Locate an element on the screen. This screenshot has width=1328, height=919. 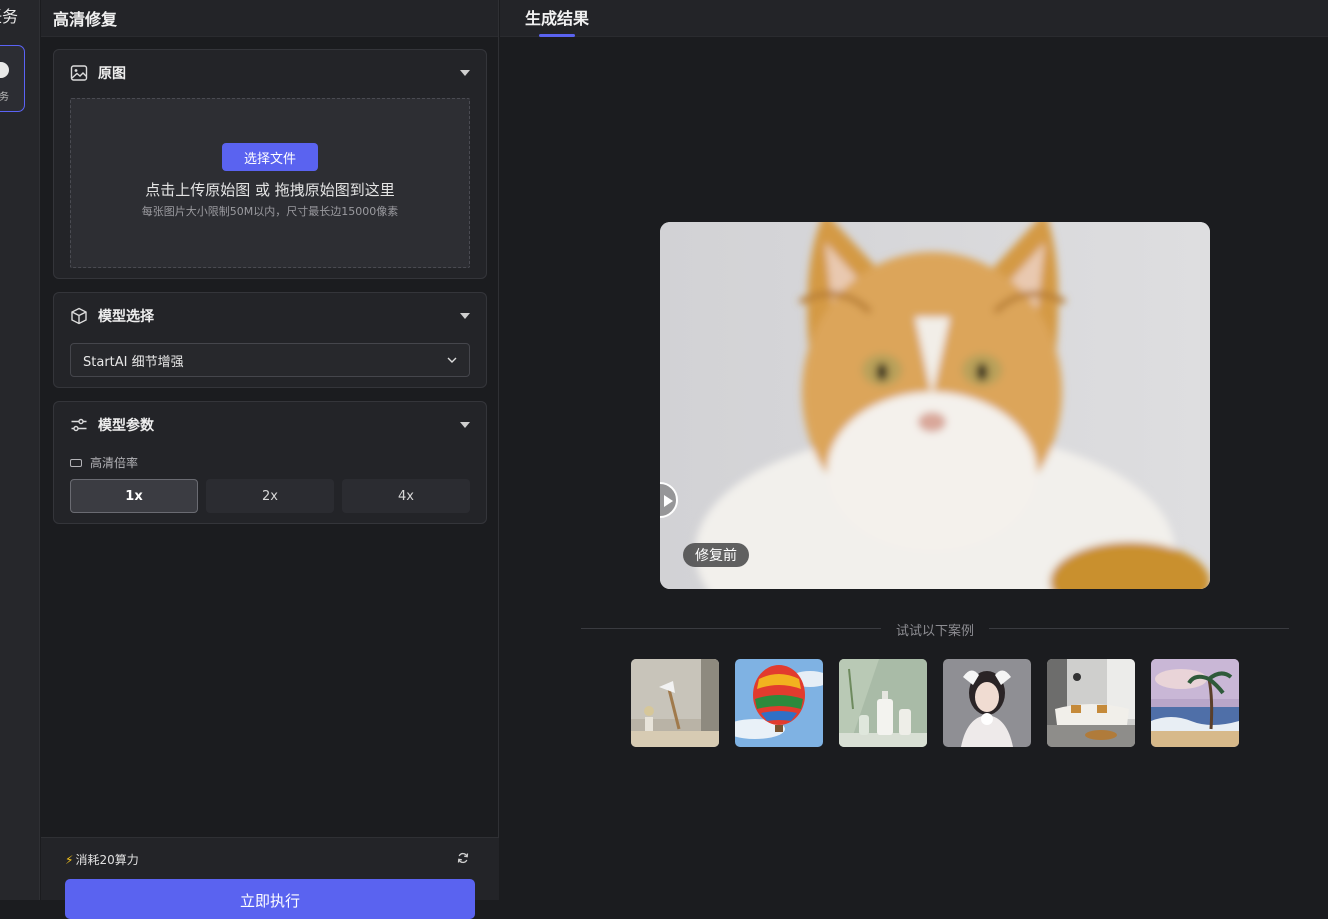
cost-indicator: ⚡ 消耗20算力 is located at coordinates (102, 859).